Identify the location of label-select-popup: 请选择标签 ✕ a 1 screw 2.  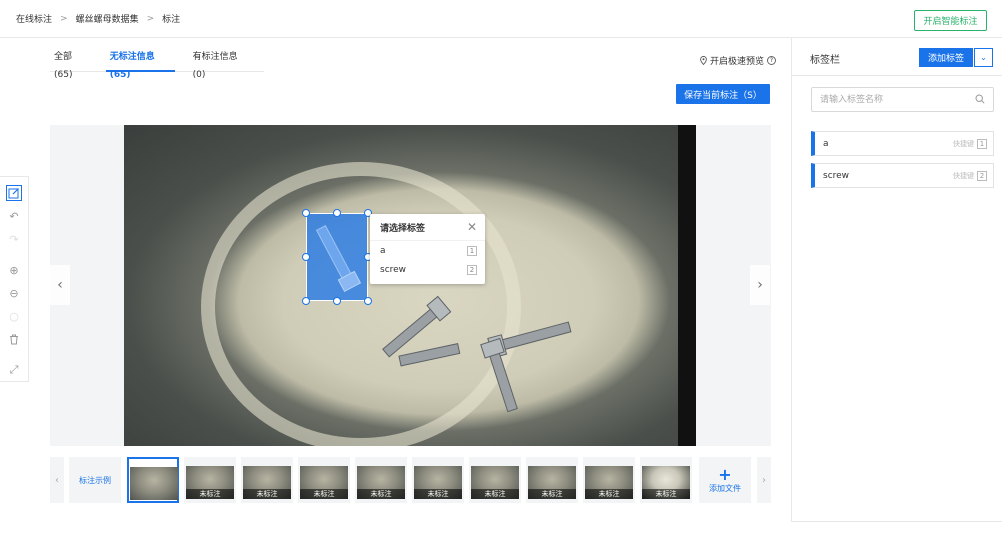
(427, 249).